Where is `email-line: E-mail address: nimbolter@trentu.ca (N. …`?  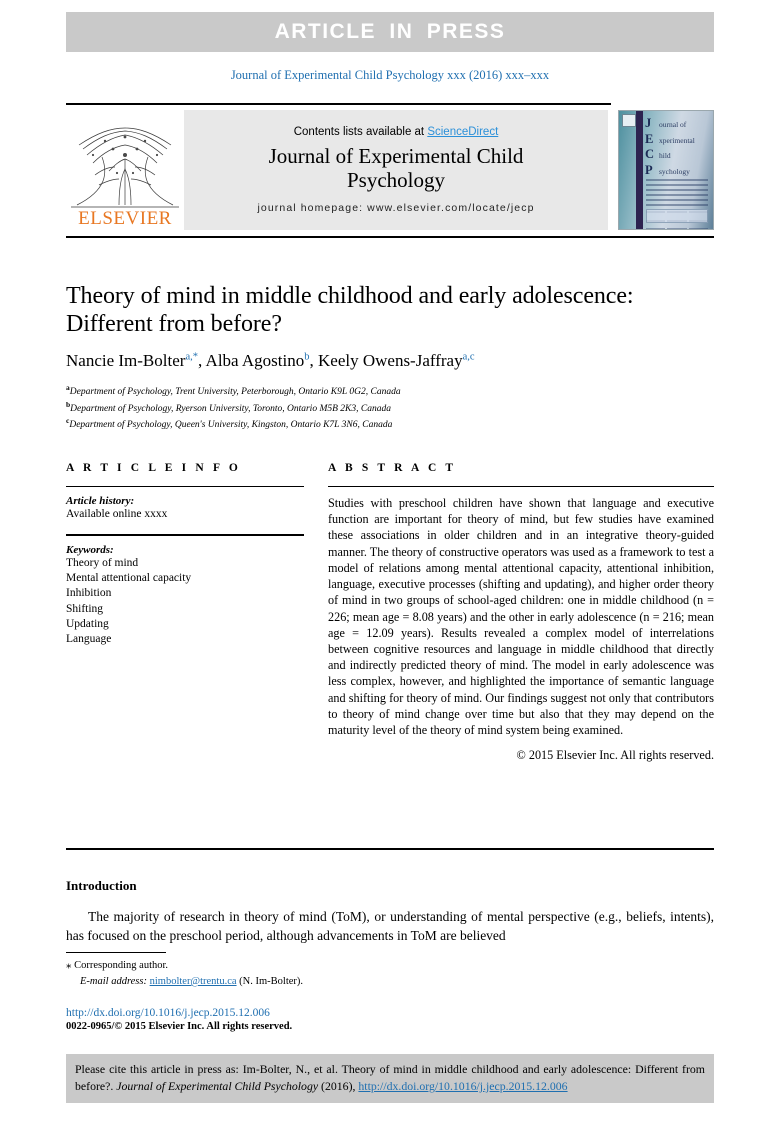 email-line: E-mail address: nimbolter@trentu.ca (N. … is located at coordinates (276, 981).